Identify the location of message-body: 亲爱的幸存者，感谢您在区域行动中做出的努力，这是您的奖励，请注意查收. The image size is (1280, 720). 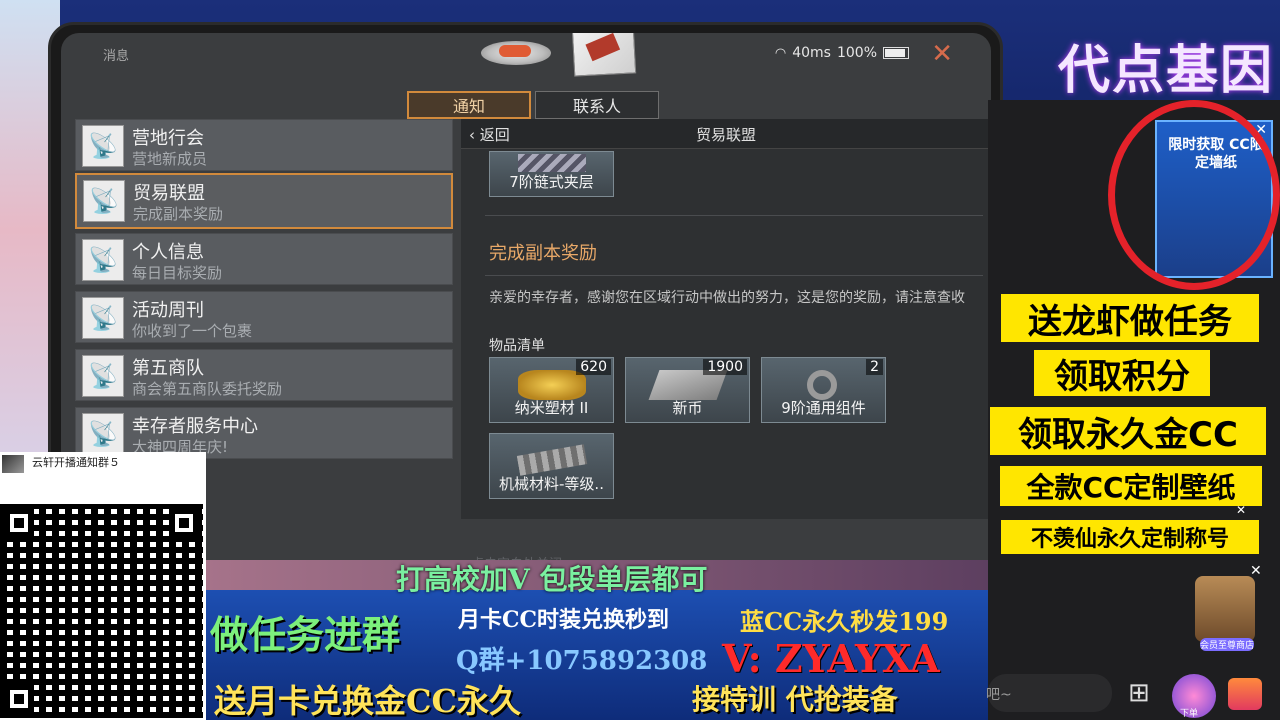
(727, 298).